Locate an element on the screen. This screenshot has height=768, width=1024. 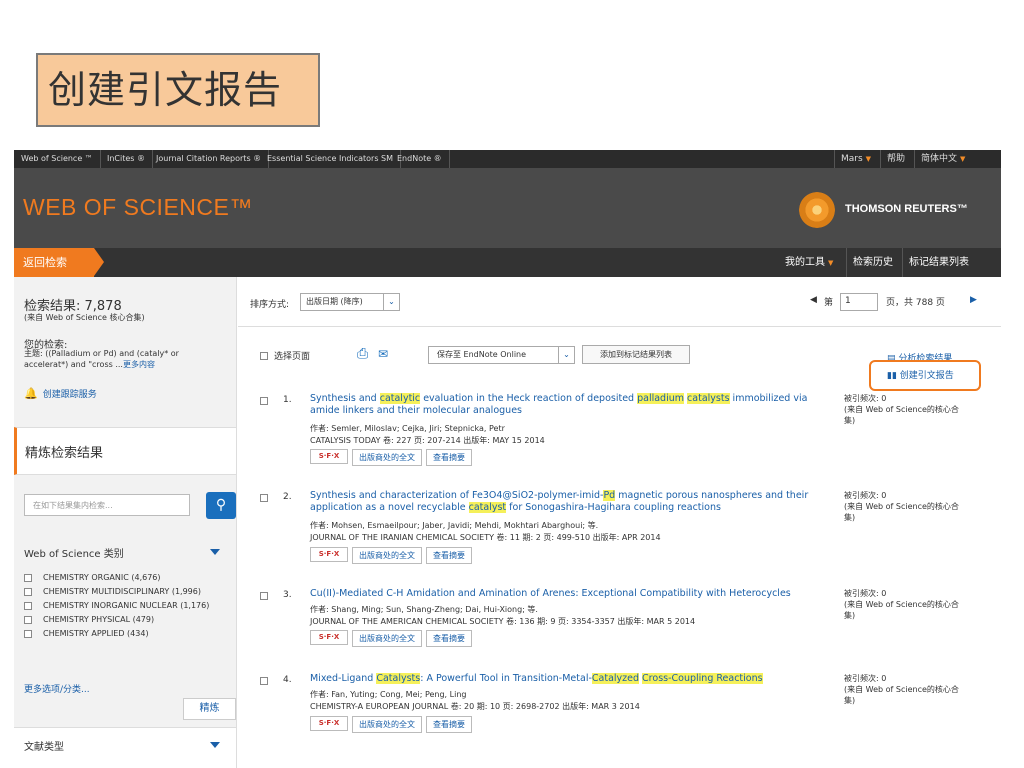
category-item: CHEMISTRY INORGANIC NUCLEAR (1,176) is located at coordinates (126, 606).